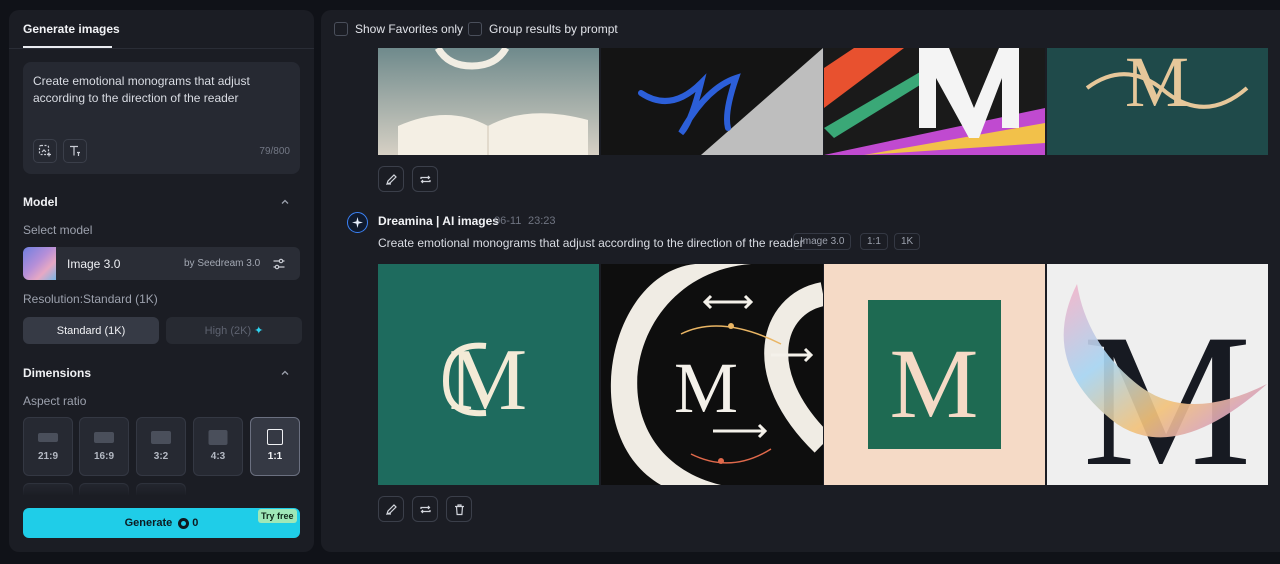 This screenshot has height=564, width=1280. What do you see at coordinates (275, 456) in the screenshot?
I see `ratio-label: 1:1` at bounding box center [275, 456].